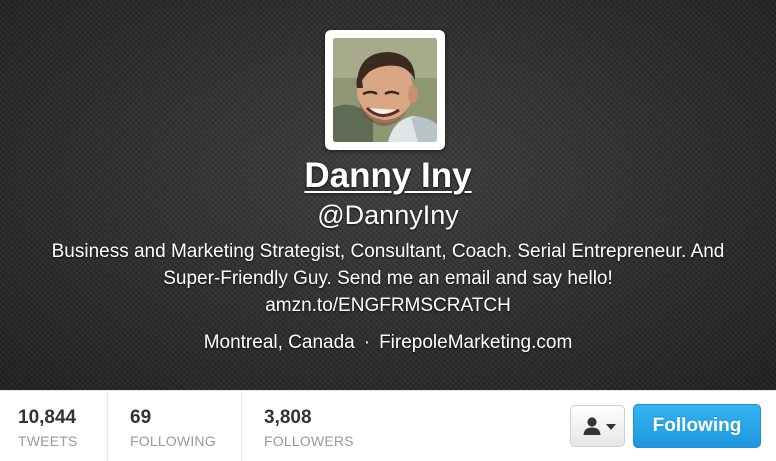 The width and height of the screenshot is (776, 461). What do you see at coordinates (475, 342) in the screenshot?
I see `profile-website-link: FirepoleMarketing.com` at bounding box center [475, 342].